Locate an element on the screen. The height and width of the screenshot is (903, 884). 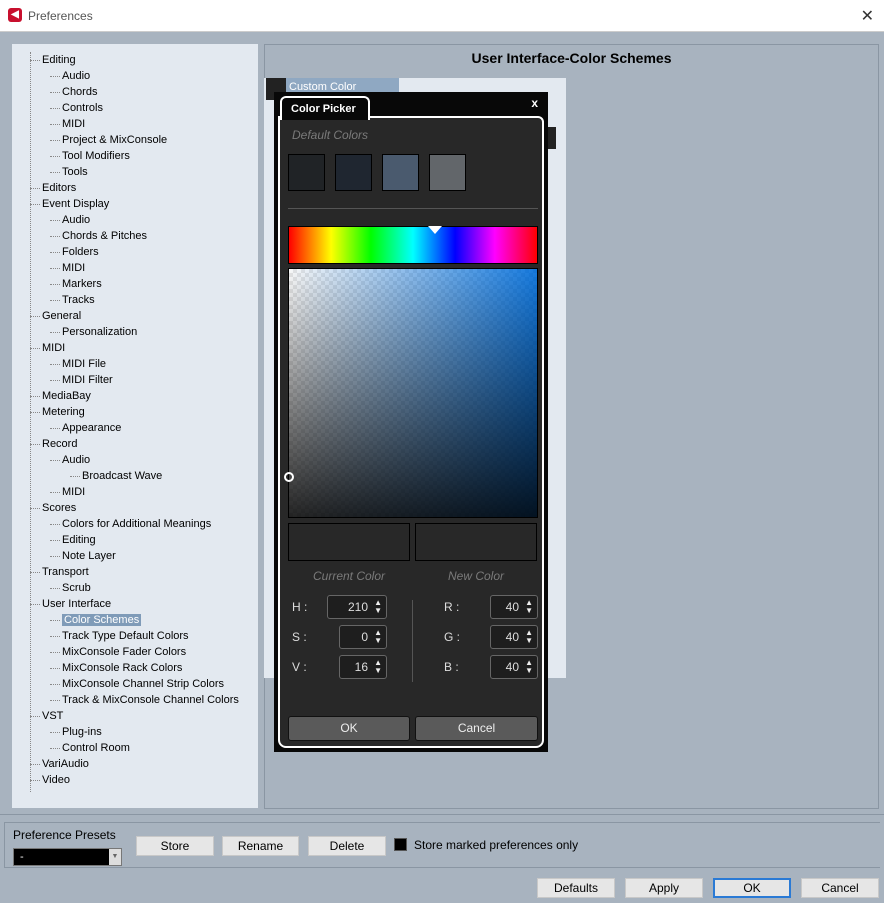
close-icon: x is located at coordinates (534, 103).